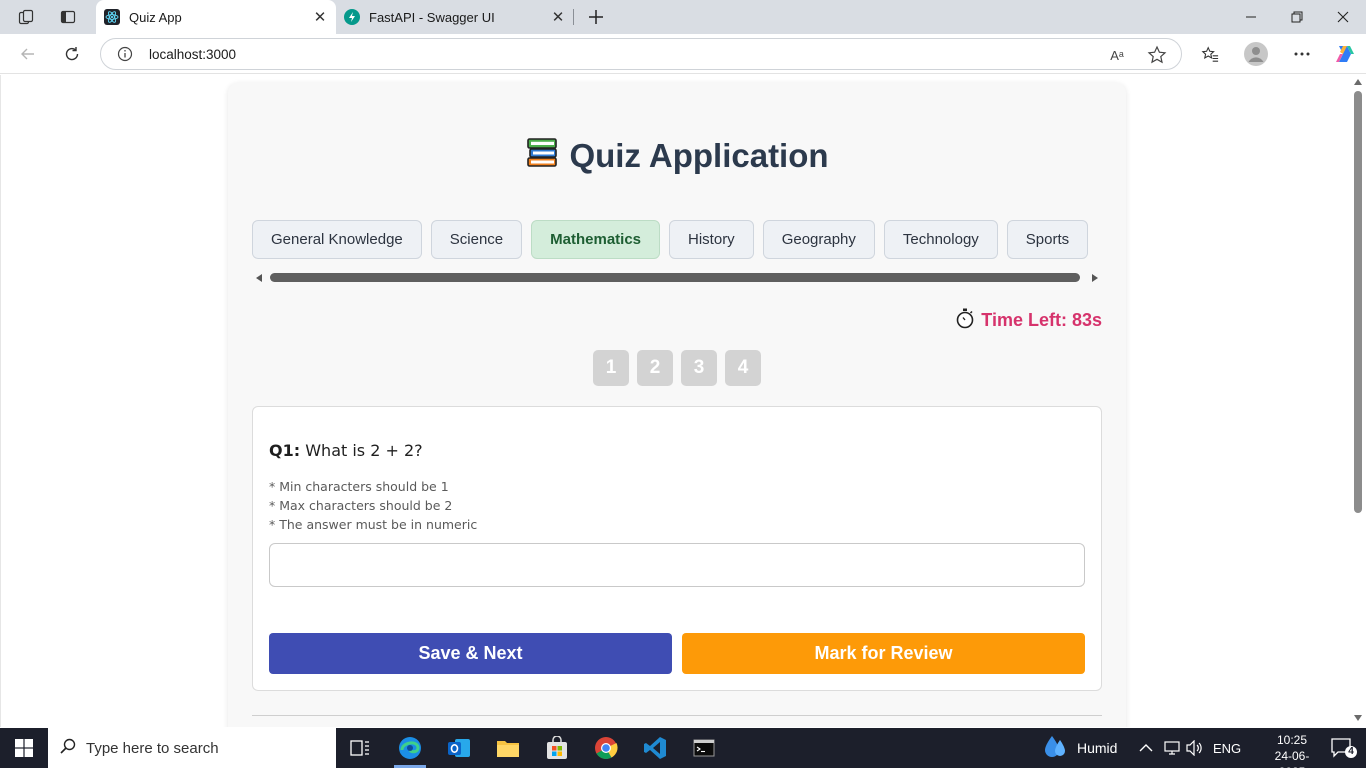 The image size is (1366, 768). Describe the element at coordinates (699, 368) in the screenshot. I see `question-number-button: 3` at that location.